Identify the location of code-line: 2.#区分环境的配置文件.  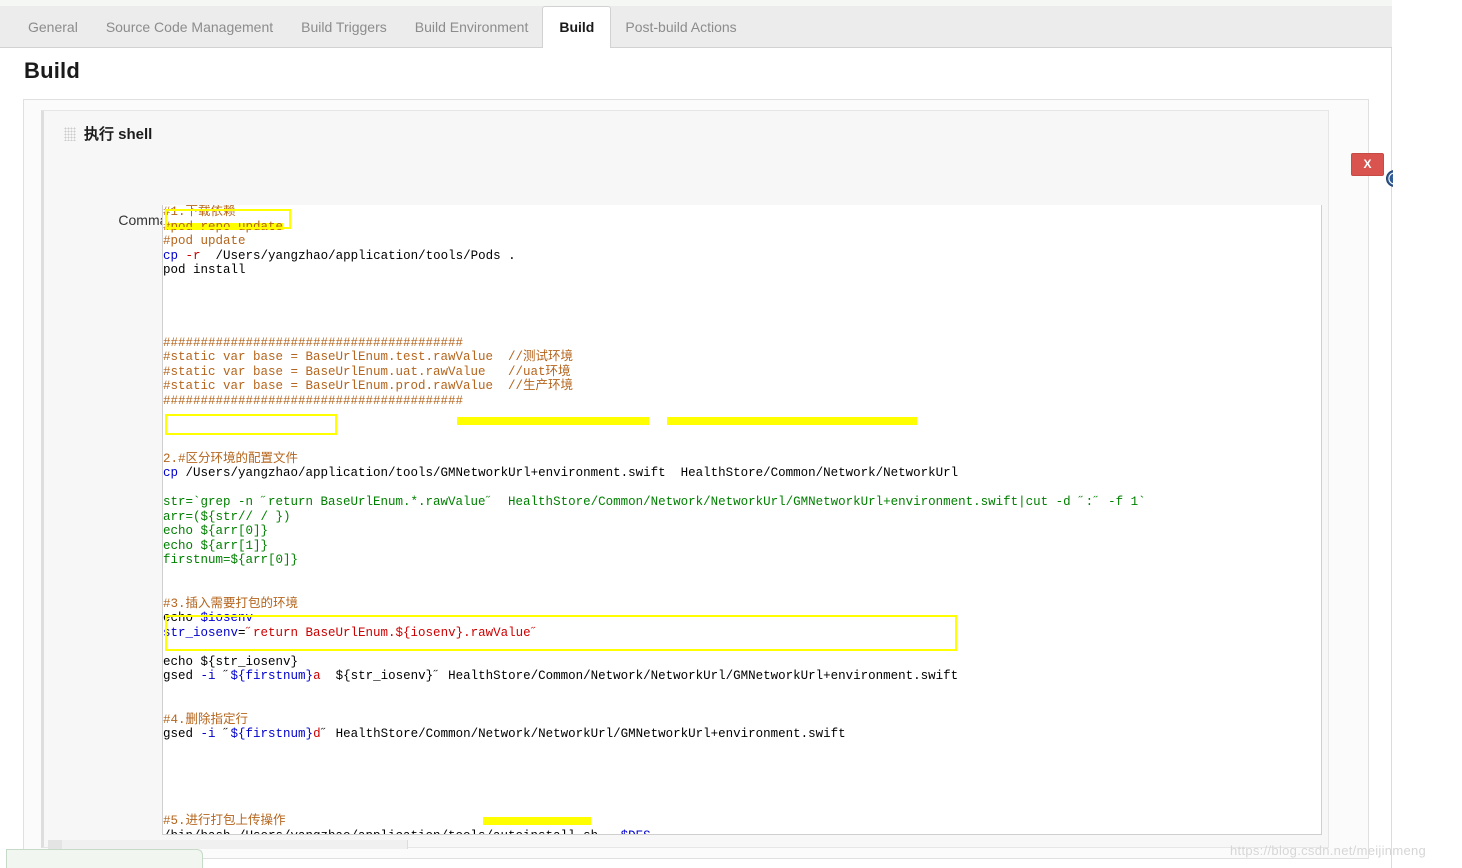
(231, 458).